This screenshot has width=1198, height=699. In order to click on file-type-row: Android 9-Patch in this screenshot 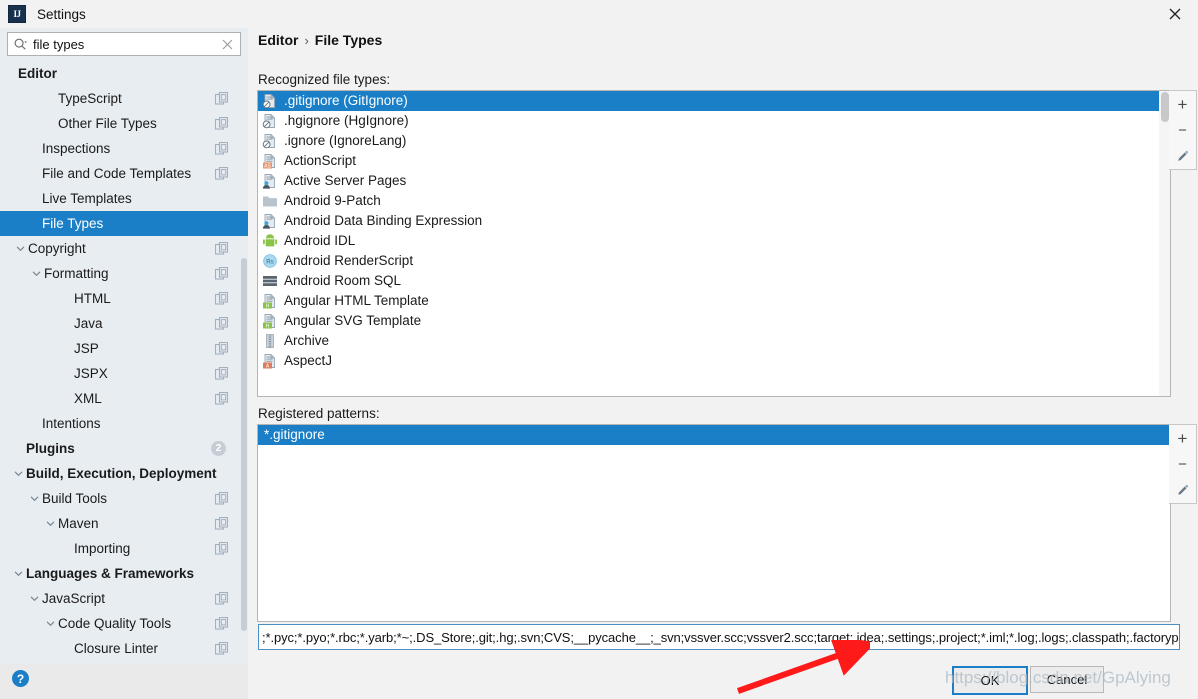, I will do `click(708, 201)`.